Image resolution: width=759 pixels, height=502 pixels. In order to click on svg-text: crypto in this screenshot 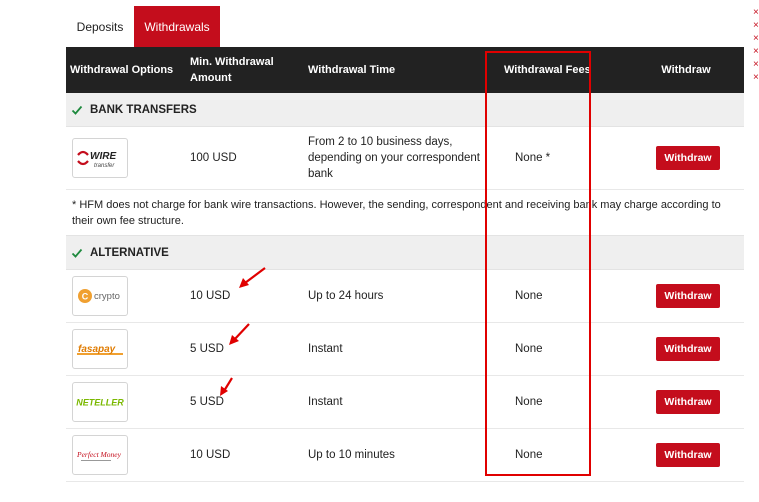, I will do `click(107, 296)`.